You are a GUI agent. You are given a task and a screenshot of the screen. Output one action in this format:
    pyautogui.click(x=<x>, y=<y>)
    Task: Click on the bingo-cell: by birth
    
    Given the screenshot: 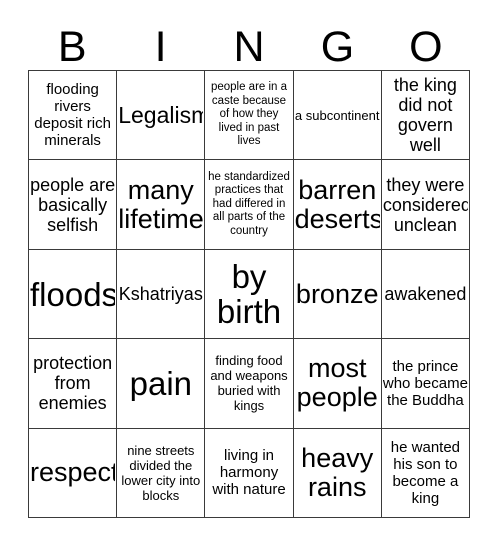 What is the action you would take?
    pyautogui.click(x=249, y=294)
    